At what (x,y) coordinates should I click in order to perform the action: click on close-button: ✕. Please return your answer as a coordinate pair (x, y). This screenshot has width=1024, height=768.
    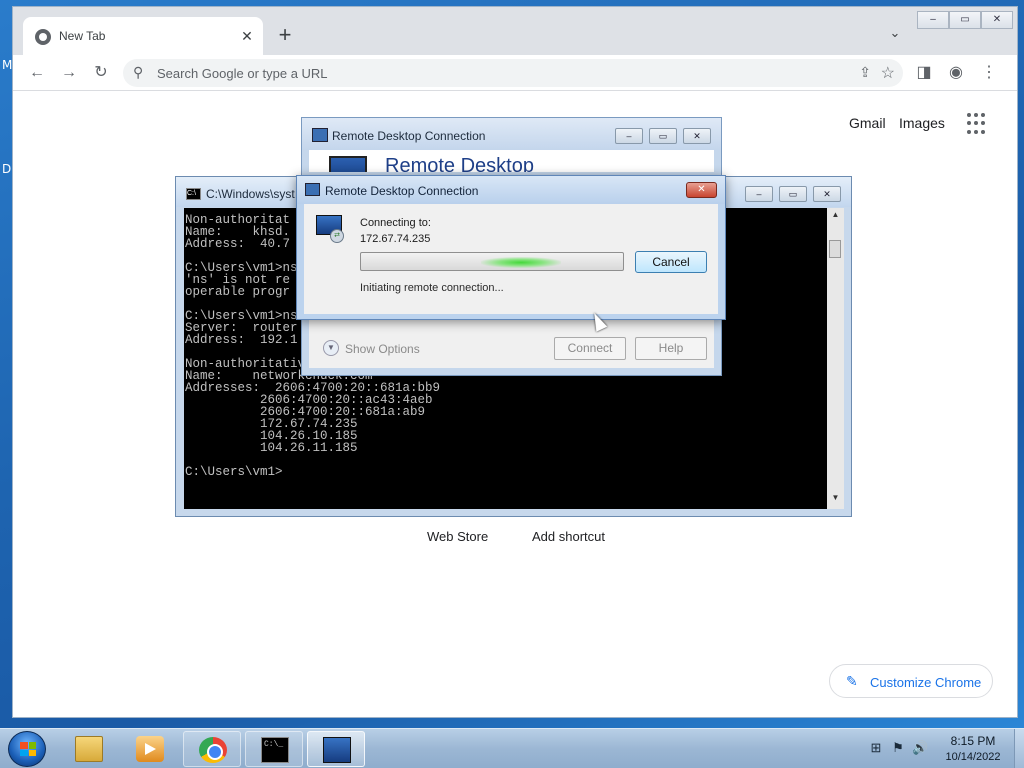
    Looking at the image, I should click on (997, 20).